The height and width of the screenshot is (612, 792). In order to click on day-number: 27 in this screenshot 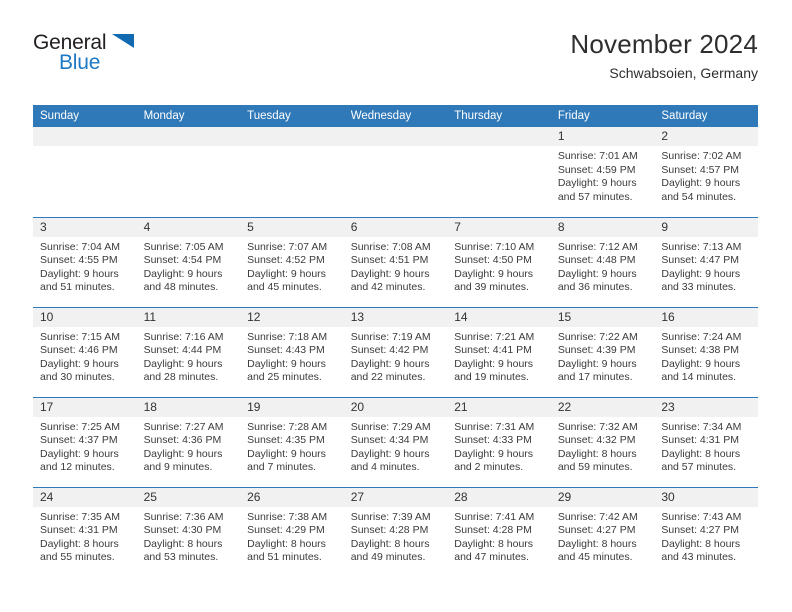, I will do `click(395, 497)`.